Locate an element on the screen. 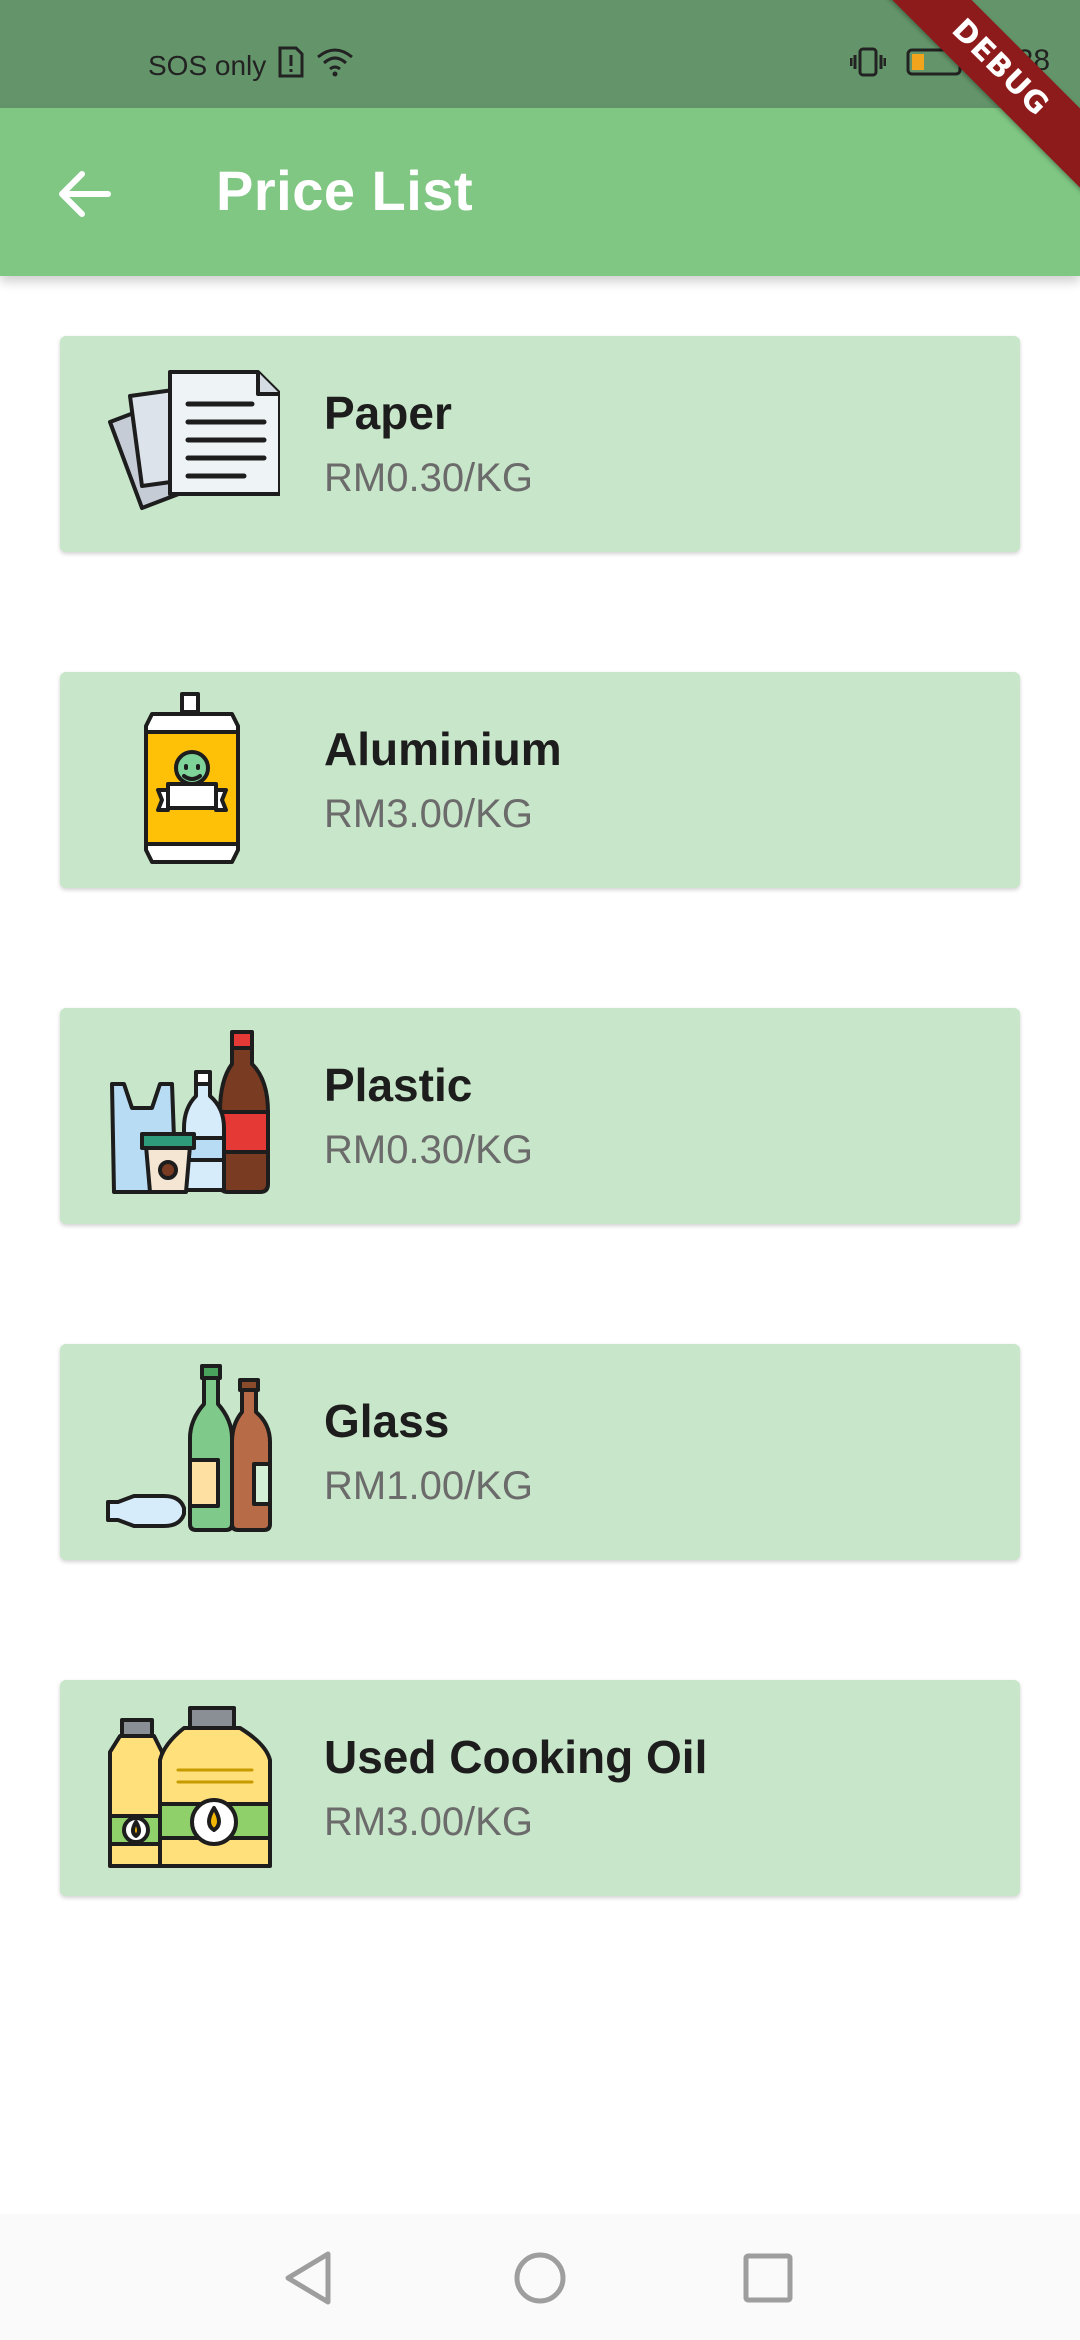 The width and height of the screenshot is (1080, 2340). item-name: Plastic is located at coordinates (398, 1085).